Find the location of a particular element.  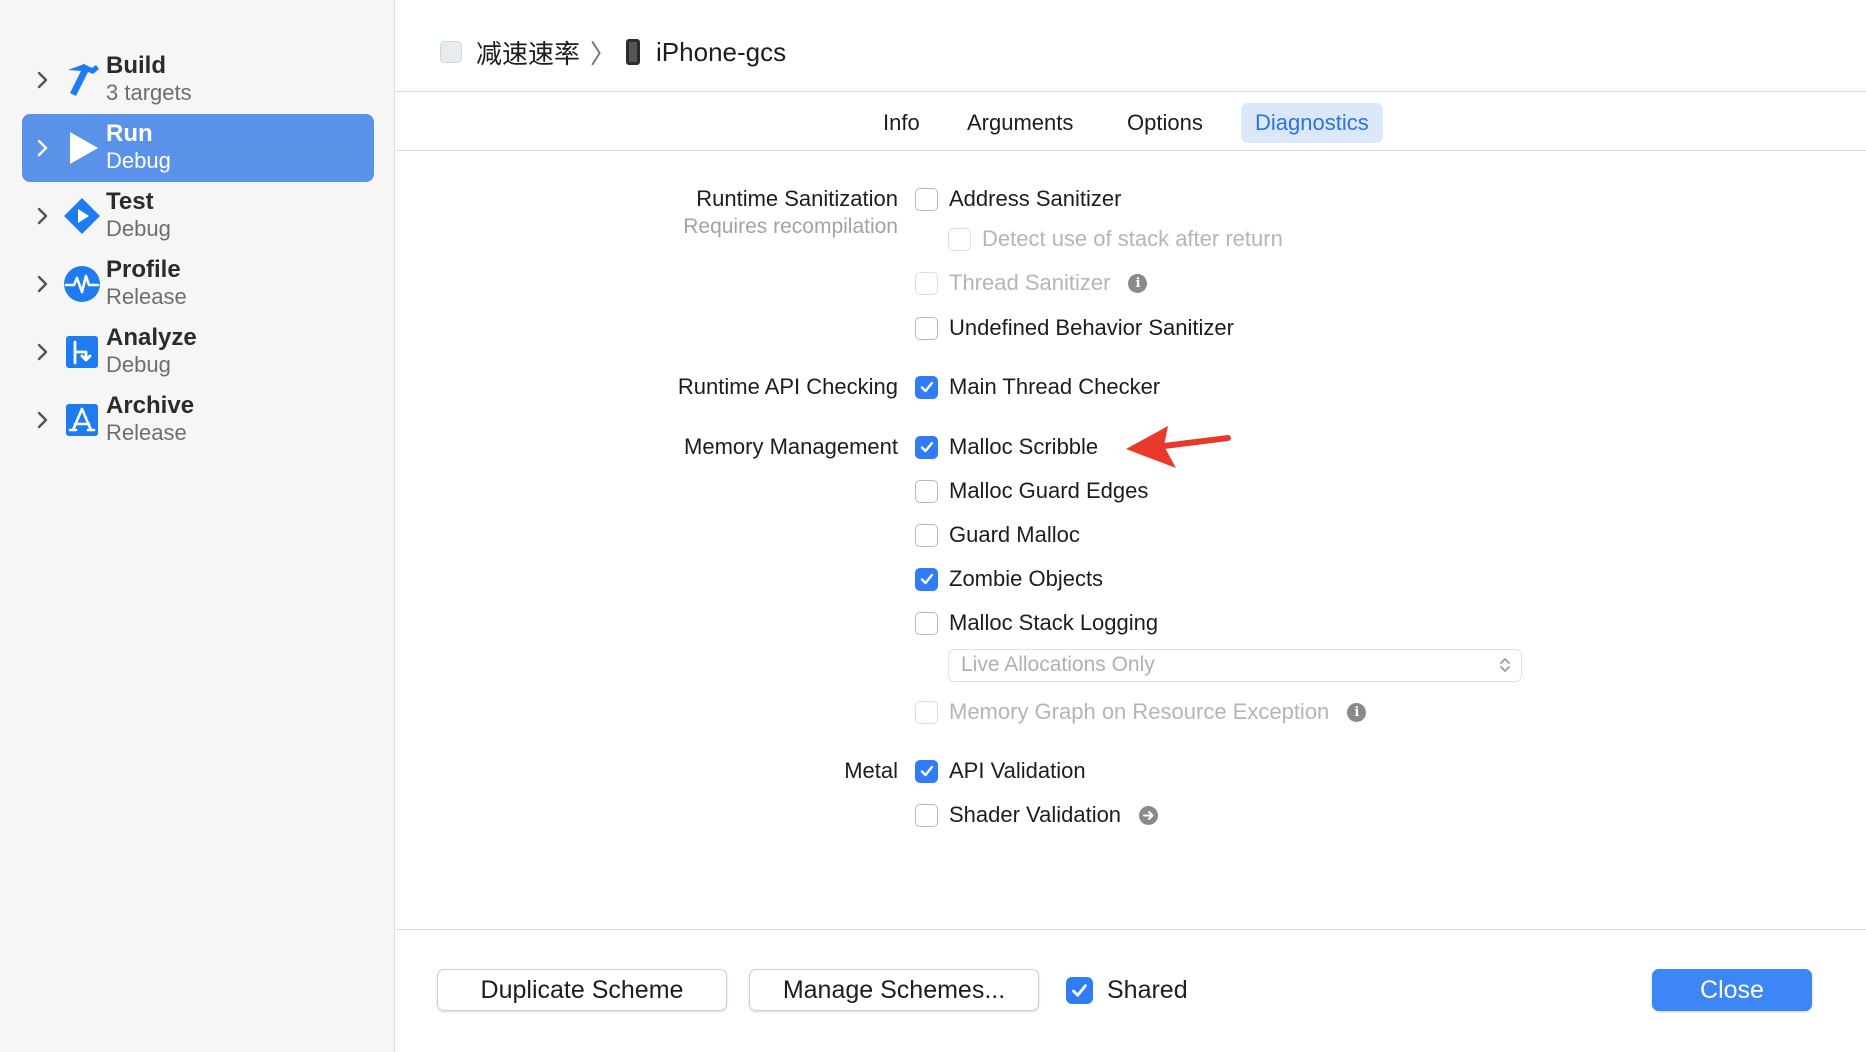

sidebar-item-profile: Profile Release is located at coordinates (198, 284).